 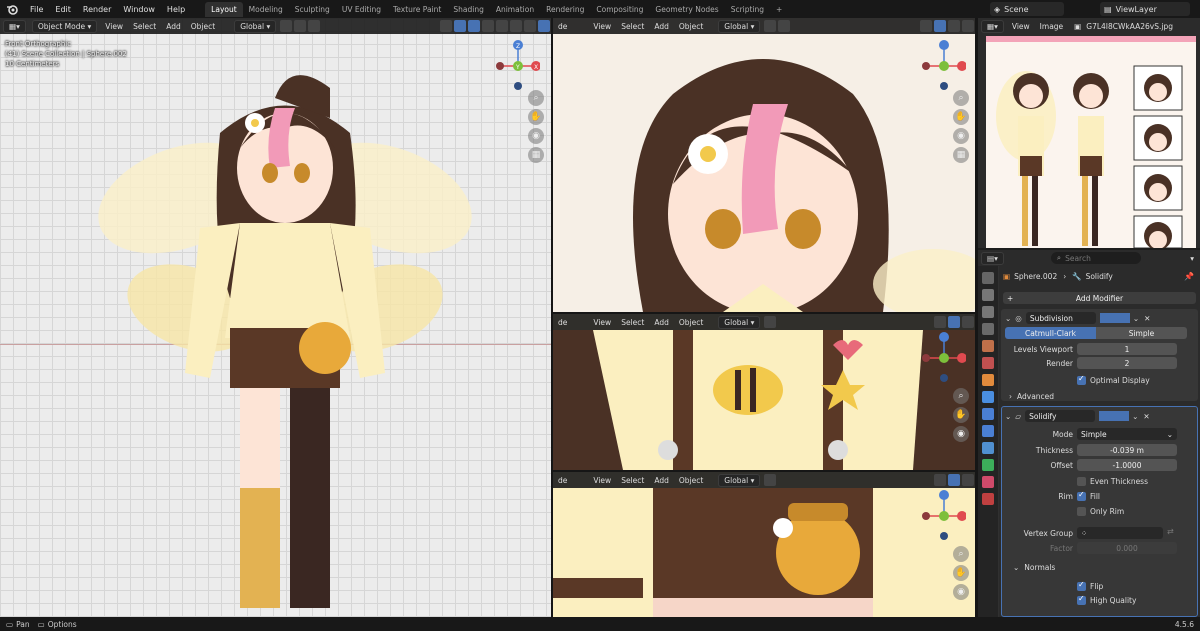 What do you see at coordinates (1127, 465) in the screenshot?
I see `offset-field: -1.0000` at bounding box center [1127, 465].